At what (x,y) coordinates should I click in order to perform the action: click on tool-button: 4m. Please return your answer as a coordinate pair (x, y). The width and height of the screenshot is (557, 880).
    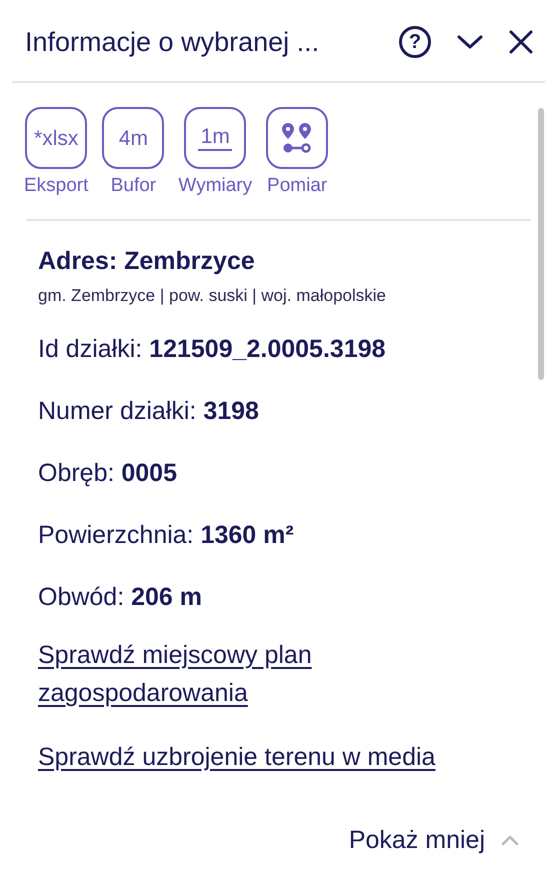
    Looking at the image, I should click on (133, 138).